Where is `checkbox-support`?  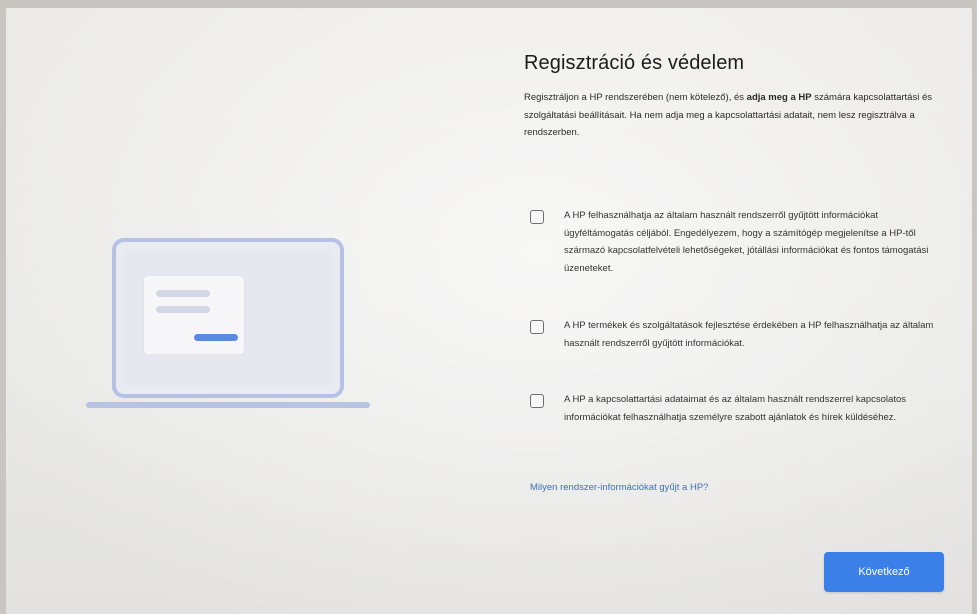 checkbox-support is located at coordinates (537, 217).